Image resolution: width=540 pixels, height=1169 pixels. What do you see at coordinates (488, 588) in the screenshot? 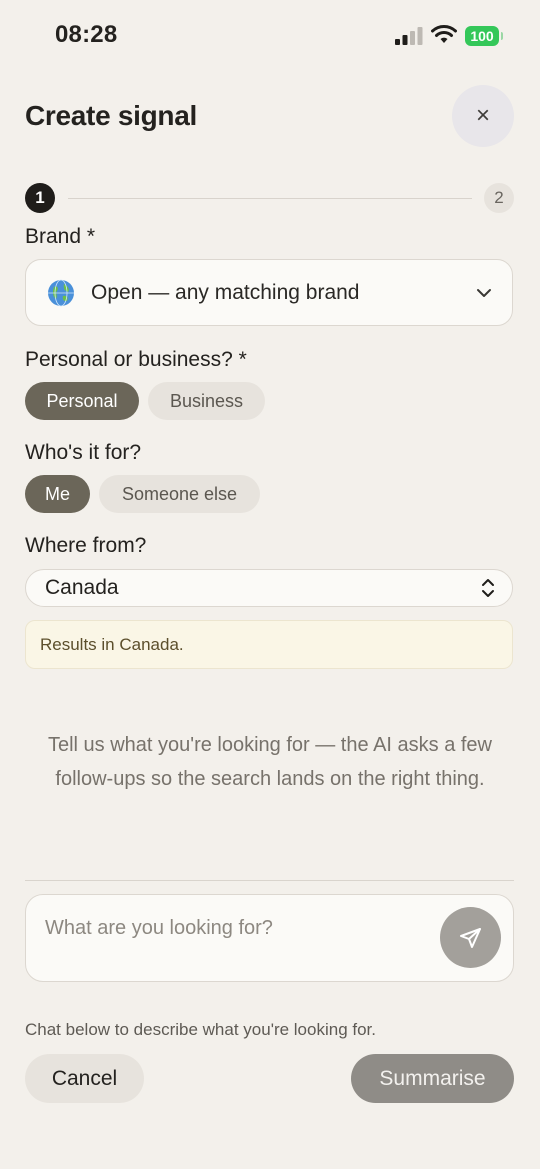
I see `chevron-up-down-icon` at bounding box center [488, 588].